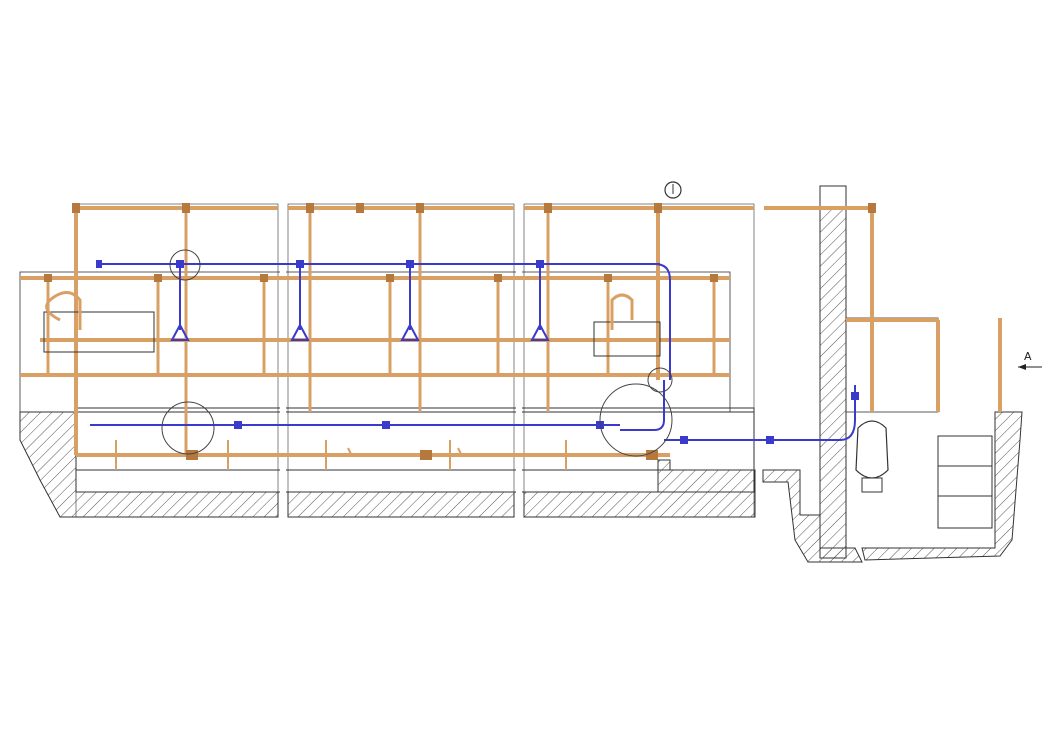  What do you see at coordinates (872, 485) in the screenshot?
I see `pump-base` at bounding box center [872, 485].